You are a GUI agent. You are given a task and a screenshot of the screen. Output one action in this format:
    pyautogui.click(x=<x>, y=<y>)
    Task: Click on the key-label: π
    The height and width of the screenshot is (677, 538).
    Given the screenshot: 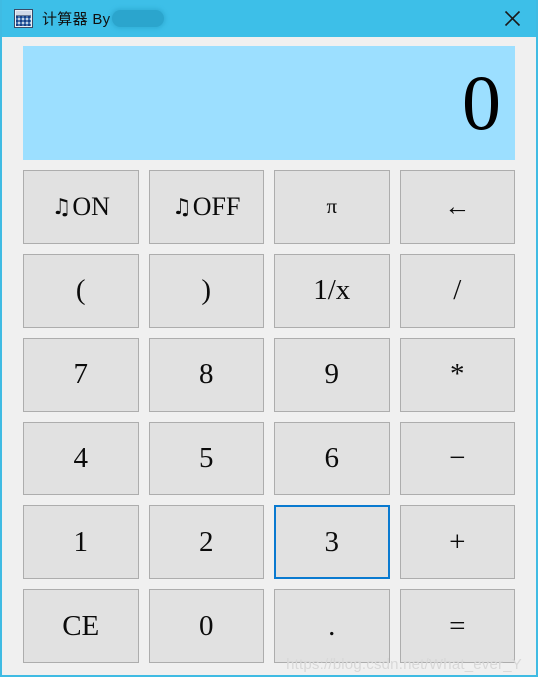 What is the action you would take?
    pyautogui.click(x=332, y=206)
    